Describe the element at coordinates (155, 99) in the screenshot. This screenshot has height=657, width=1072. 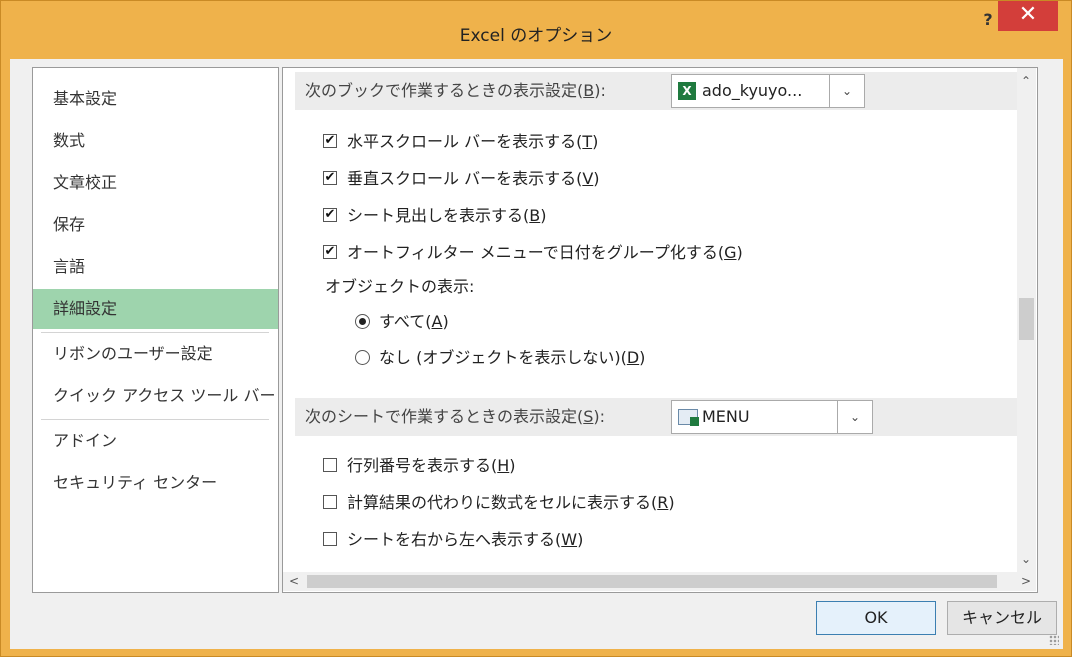
I see `nav-item-basic: 基本設定` at that location.